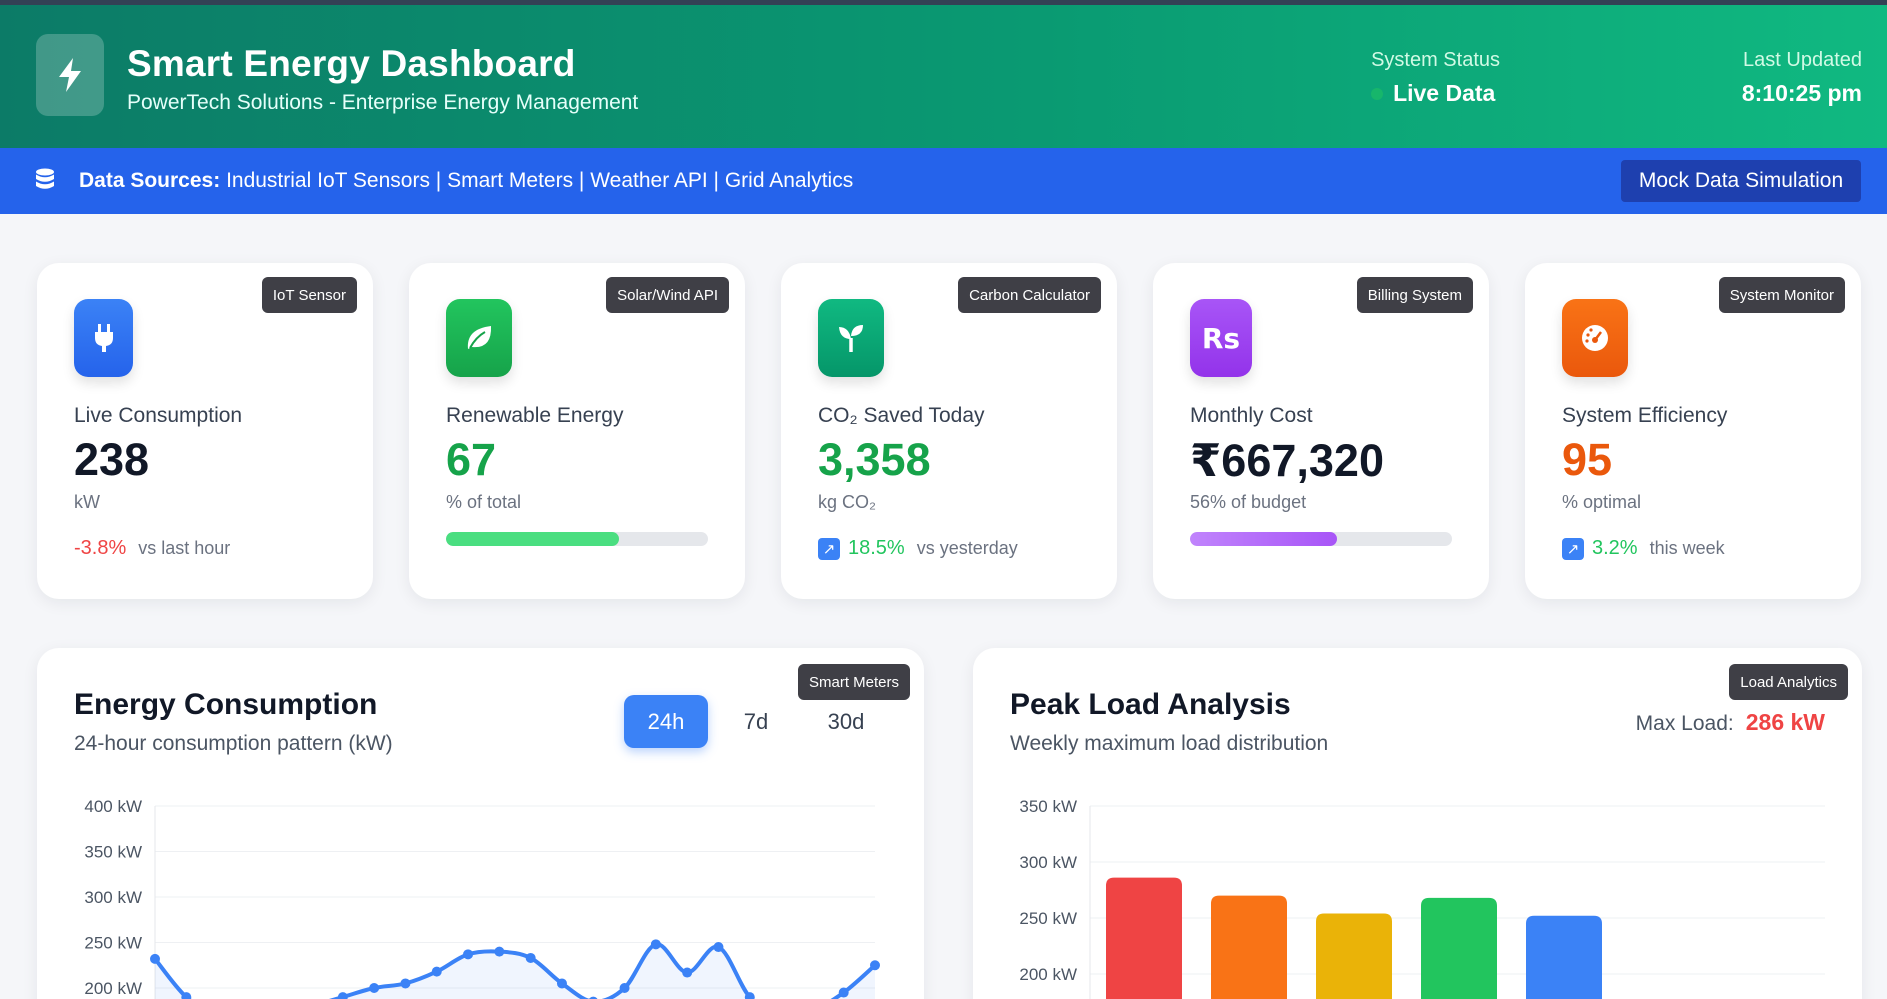 The width and height of the screenshot is (1887, 999). What do you see at coordinates (184, 548) in the screenshot?
I see `trend-text: vs last hour` at bounding box center [184, 548].